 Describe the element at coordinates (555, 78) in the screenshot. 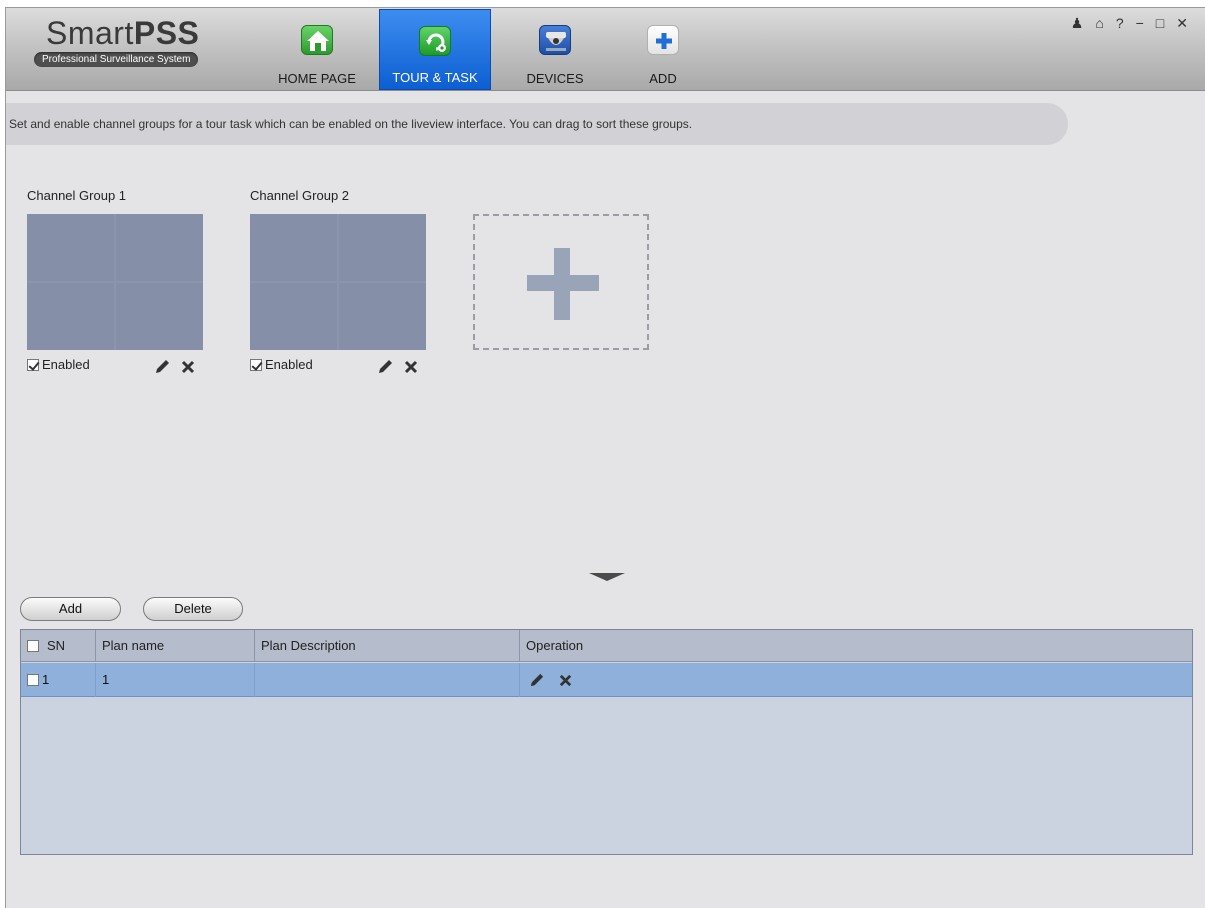

I see `tab-label: DEVICES` at that location.